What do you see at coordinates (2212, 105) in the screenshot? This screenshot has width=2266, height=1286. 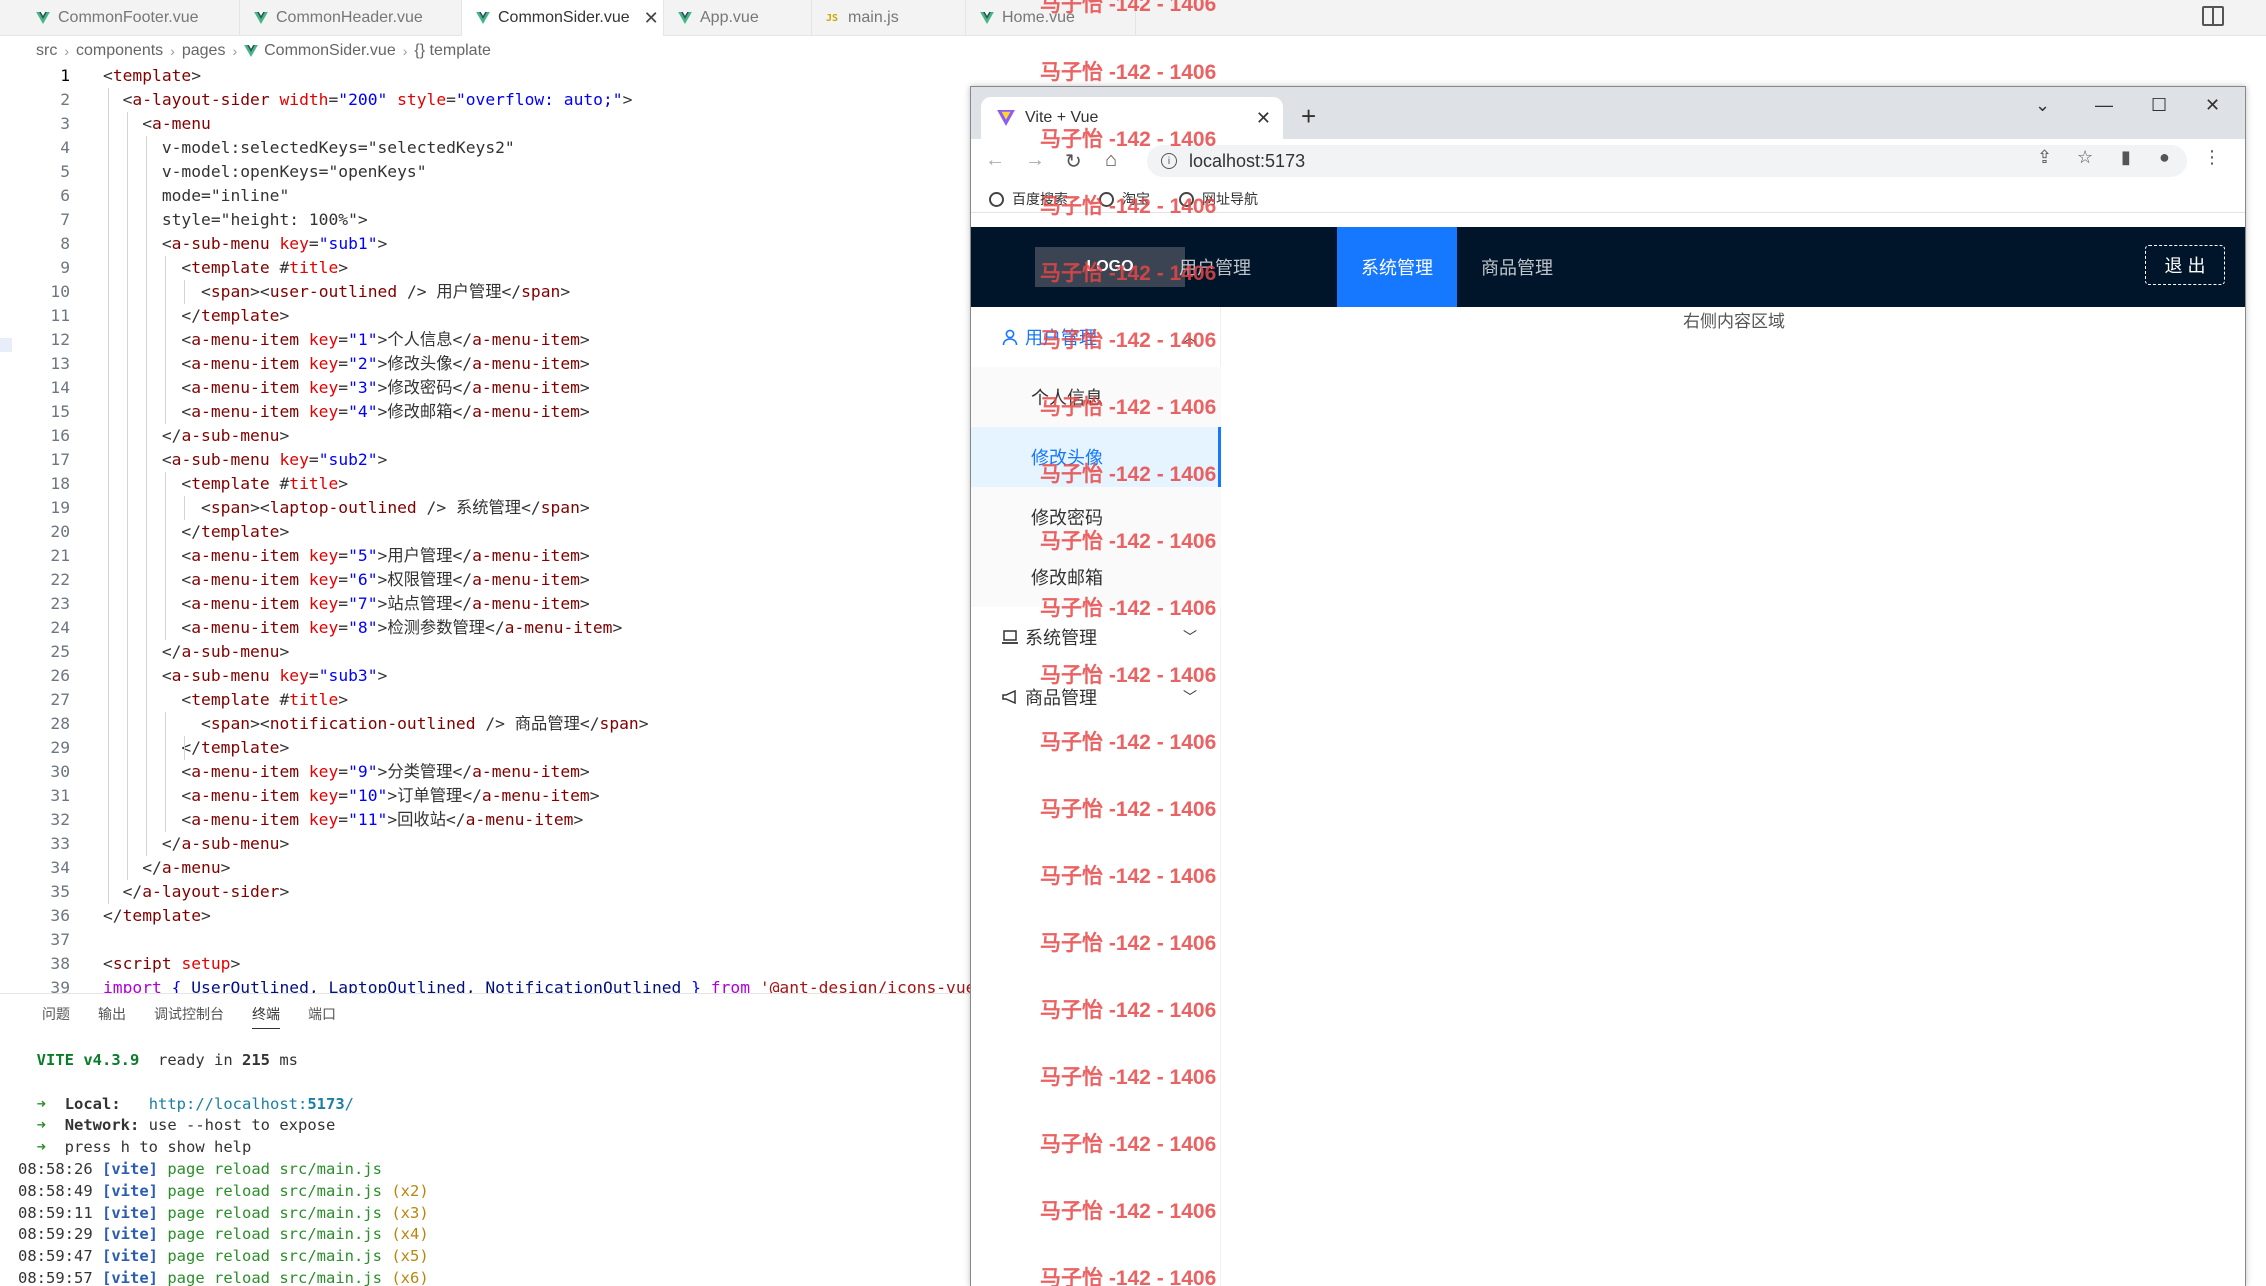 I see `close-window-icon: ✕` at bounding box center [2212, 105].